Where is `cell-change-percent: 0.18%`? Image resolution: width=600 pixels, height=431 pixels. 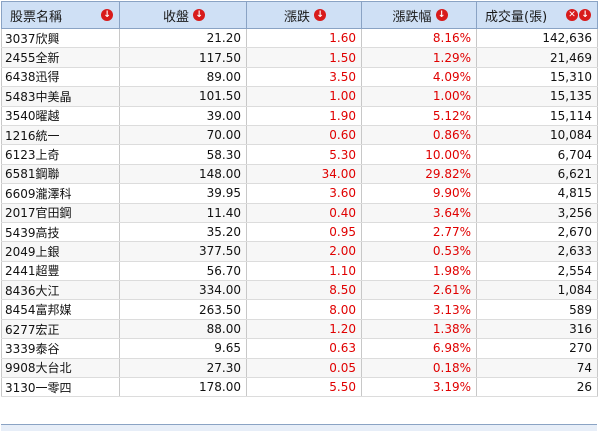 cell-change-percent: 0.18% is located at coordinates (419, 368).